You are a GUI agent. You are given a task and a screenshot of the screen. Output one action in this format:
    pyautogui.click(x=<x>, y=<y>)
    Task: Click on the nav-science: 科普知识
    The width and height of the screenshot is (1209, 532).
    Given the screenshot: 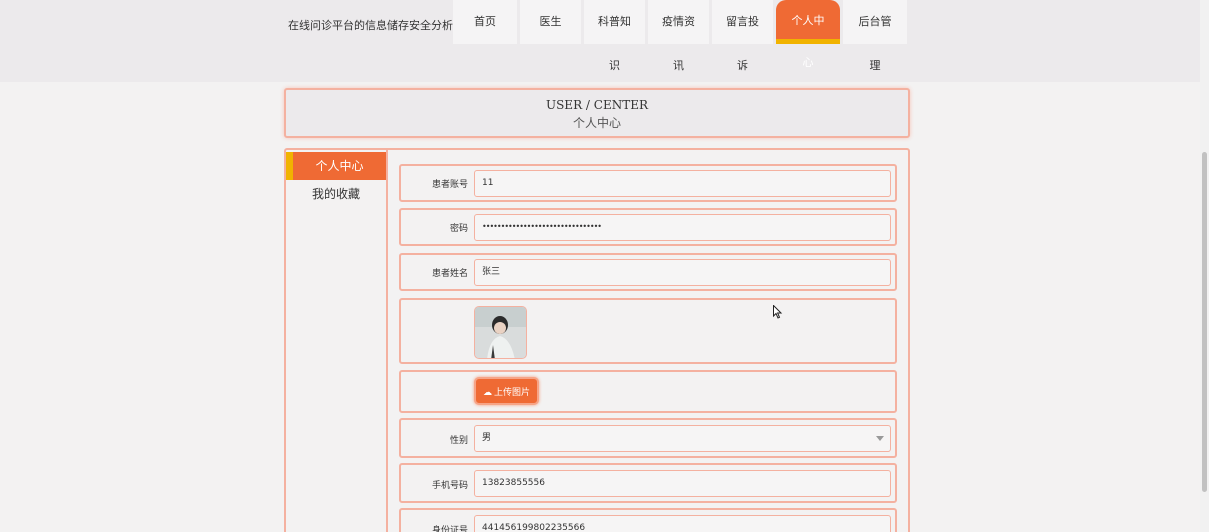 What is the action you would take?
    pyautogui.click(x=614, y=36)
    